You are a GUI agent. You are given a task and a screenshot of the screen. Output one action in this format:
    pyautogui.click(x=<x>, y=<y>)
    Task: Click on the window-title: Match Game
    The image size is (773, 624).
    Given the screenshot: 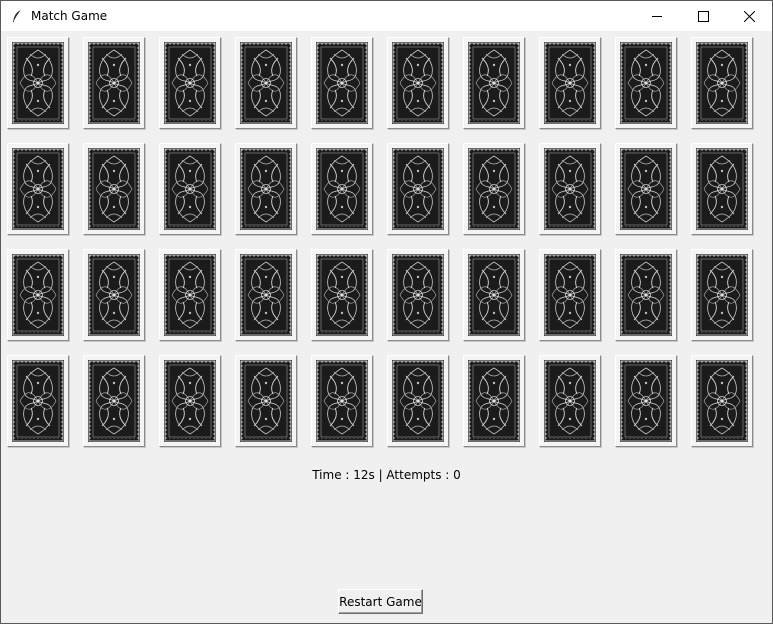 What is the action you would take?
    pyautogui.click(x=69, y=16)
    